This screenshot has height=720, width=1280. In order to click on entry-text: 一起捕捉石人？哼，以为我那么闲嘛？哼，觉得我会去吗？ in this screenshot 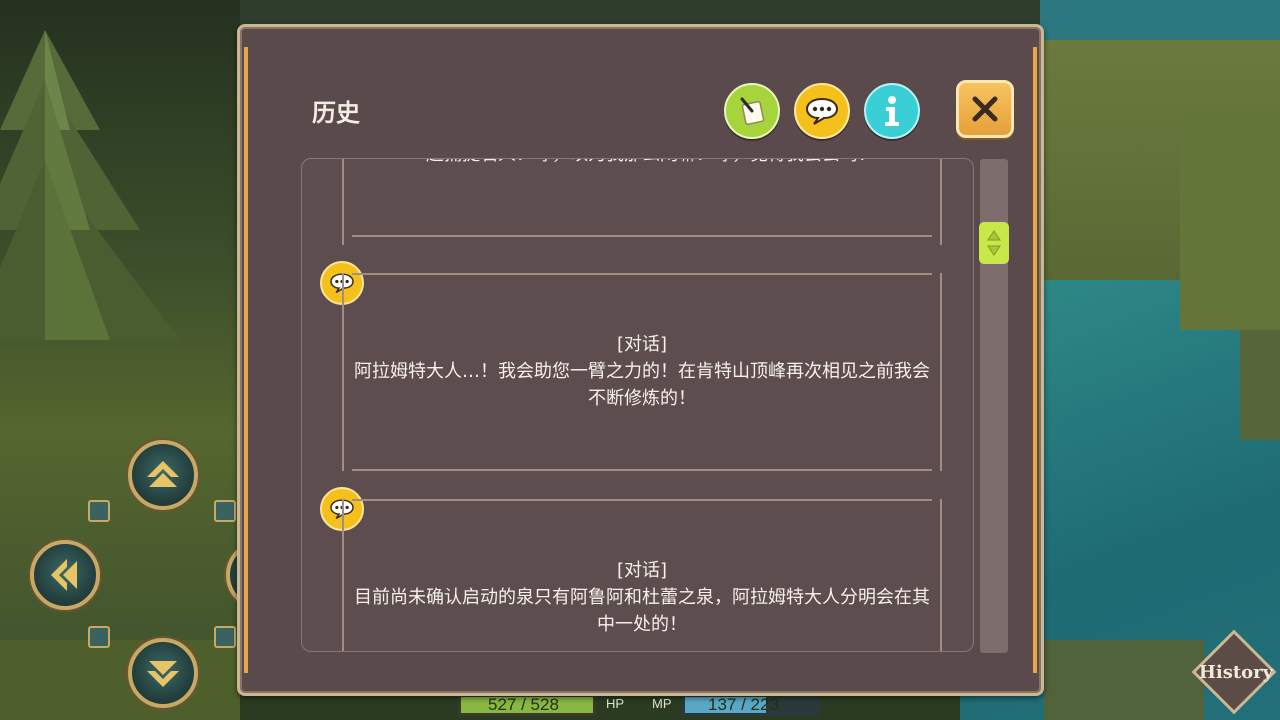, I will do `click(642, 163)`.